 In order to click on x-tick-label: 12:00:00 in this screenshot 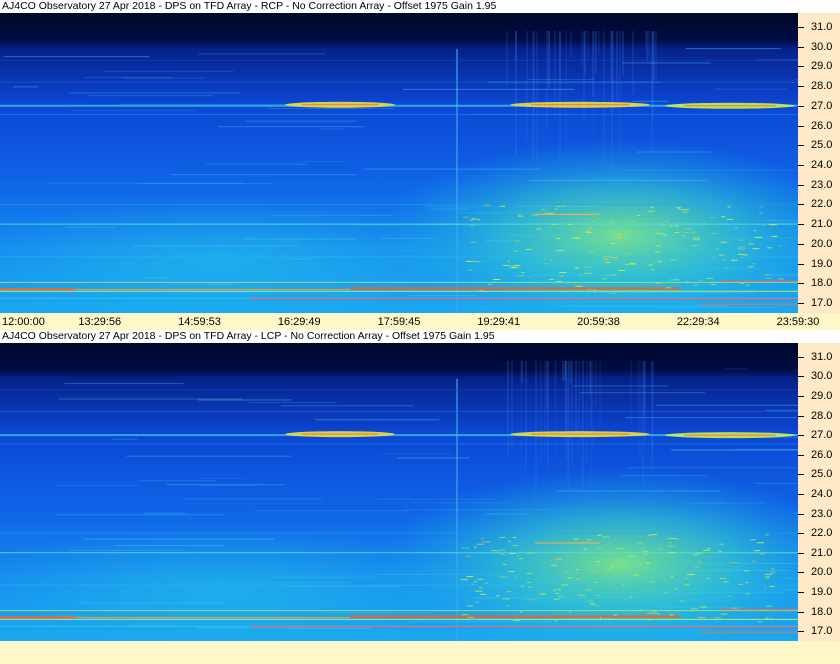, I will do `click(23, 322)`.